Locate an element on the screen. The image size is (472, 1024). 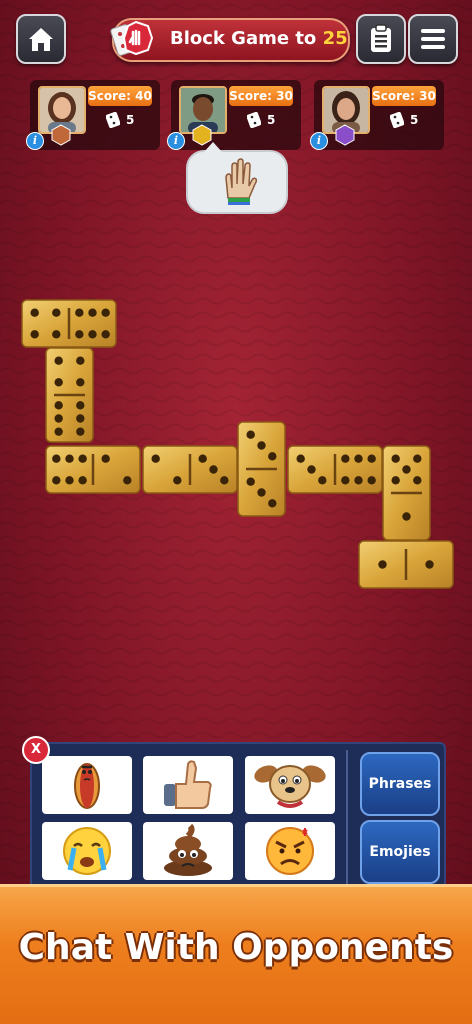
emoji-poop is located at coordinates (188, 851).